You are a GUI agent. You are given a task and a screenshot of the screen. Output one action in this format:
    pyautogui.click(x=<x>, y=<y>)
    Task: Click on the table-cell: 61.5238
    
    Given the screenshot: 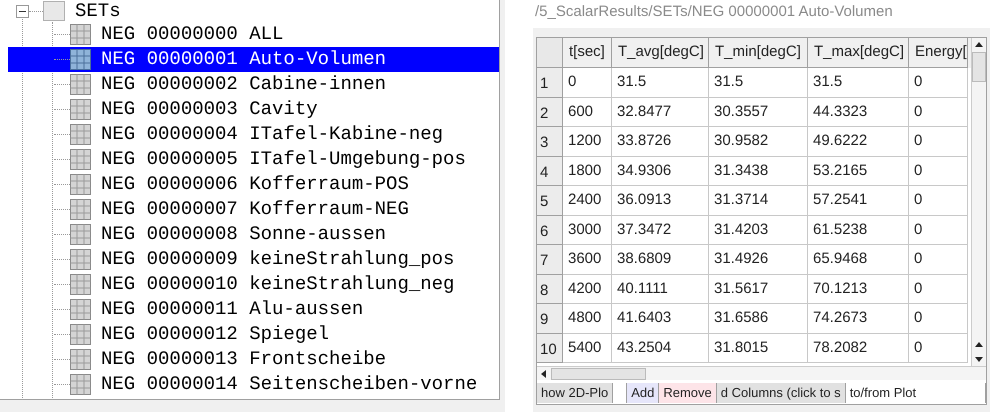 What is the action you would take?
    pyautogui.click(x=858, y=230)
    